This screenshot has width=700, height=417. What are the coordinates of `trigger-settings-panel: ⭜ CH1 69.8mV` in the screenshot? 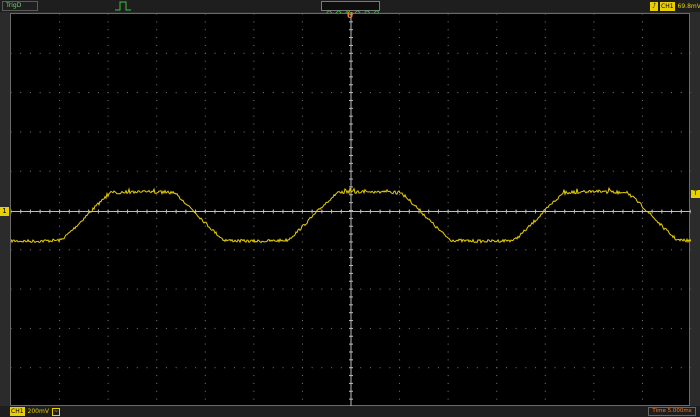 It's located at (675, 6).